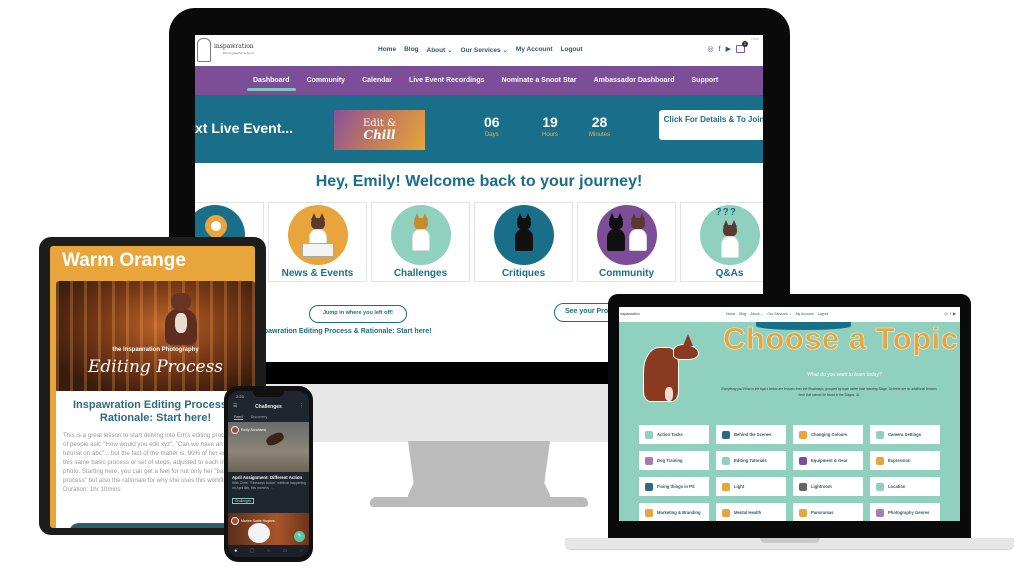 The image size is (1024, 585). I want to click on tab-feed: Feed, so click(238, 417).